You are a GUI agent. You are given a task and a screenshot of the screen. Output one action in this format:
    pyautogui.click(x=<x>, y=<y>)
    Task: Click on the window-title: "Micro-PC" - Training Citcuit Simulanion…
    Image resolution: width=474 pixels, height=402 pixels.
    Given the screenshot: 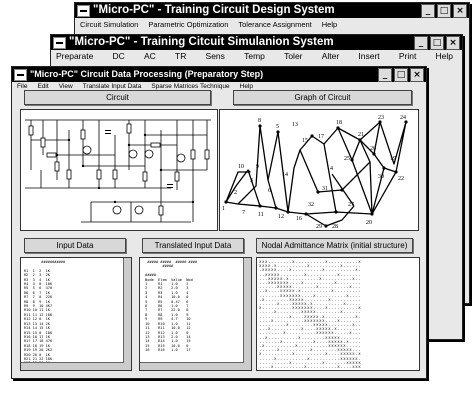 What is the action you would take?
    pyautogui.click(x=201, y=42)
    